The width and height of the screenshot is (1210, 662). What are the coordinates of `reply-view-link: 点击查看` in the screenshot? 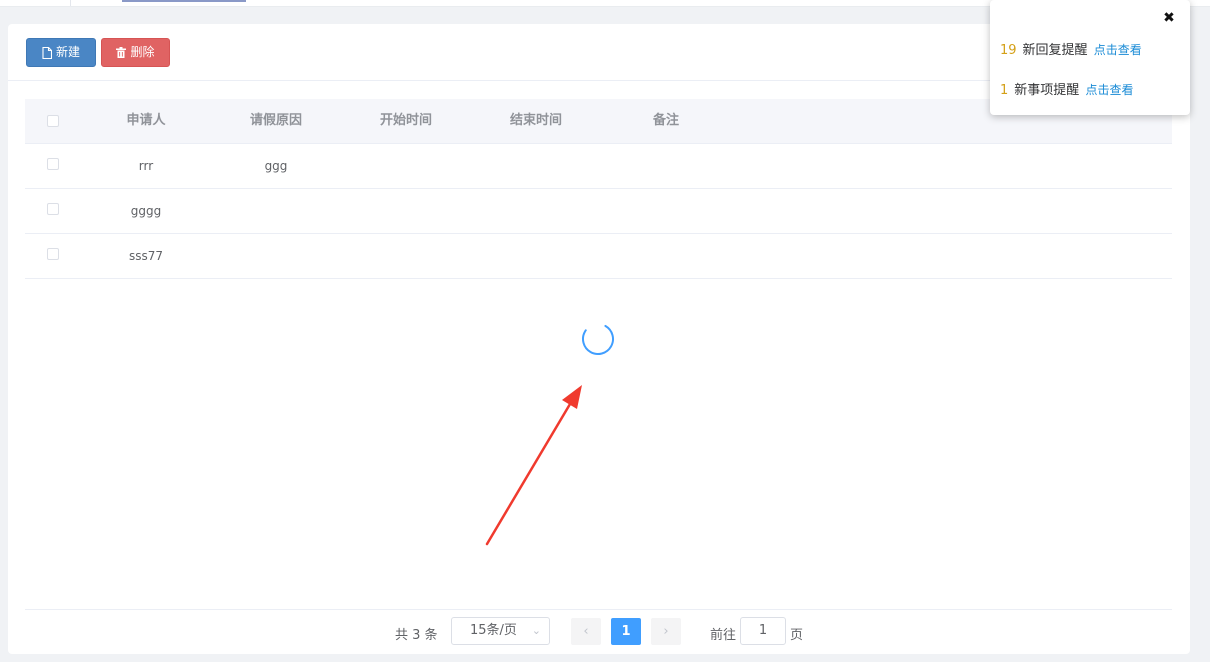 It's located at (1118, 50).